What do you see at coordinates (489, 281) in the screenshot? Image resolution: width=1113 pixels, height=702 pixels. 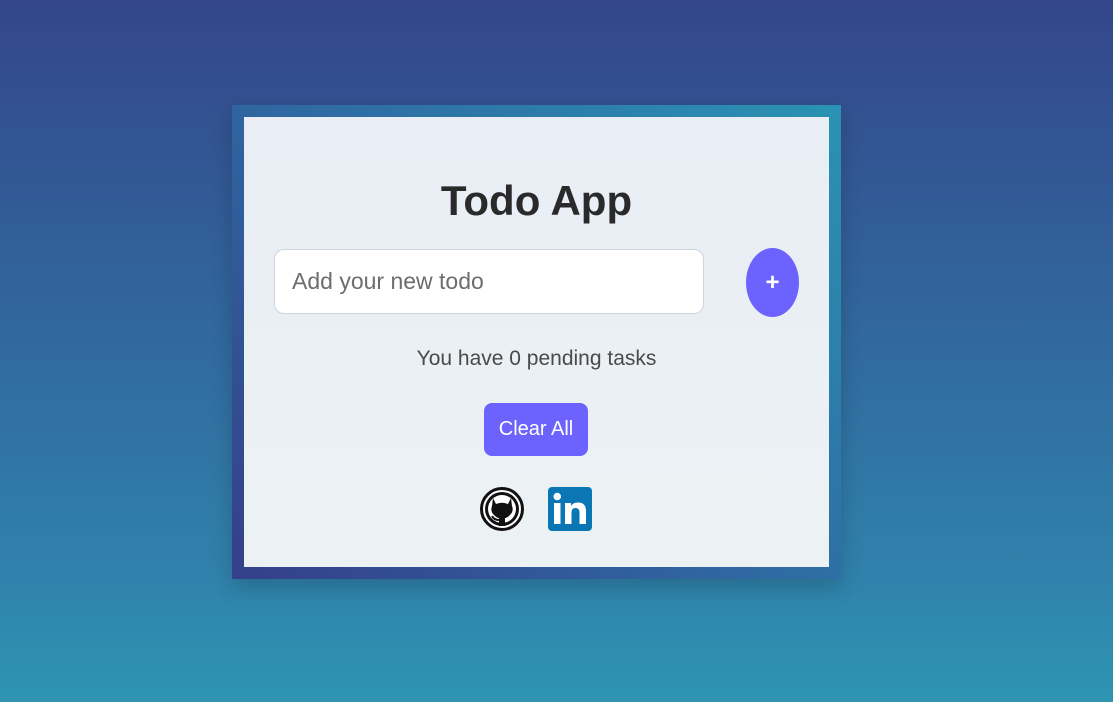 I see `todo-input` at bounding box center [489, 281].